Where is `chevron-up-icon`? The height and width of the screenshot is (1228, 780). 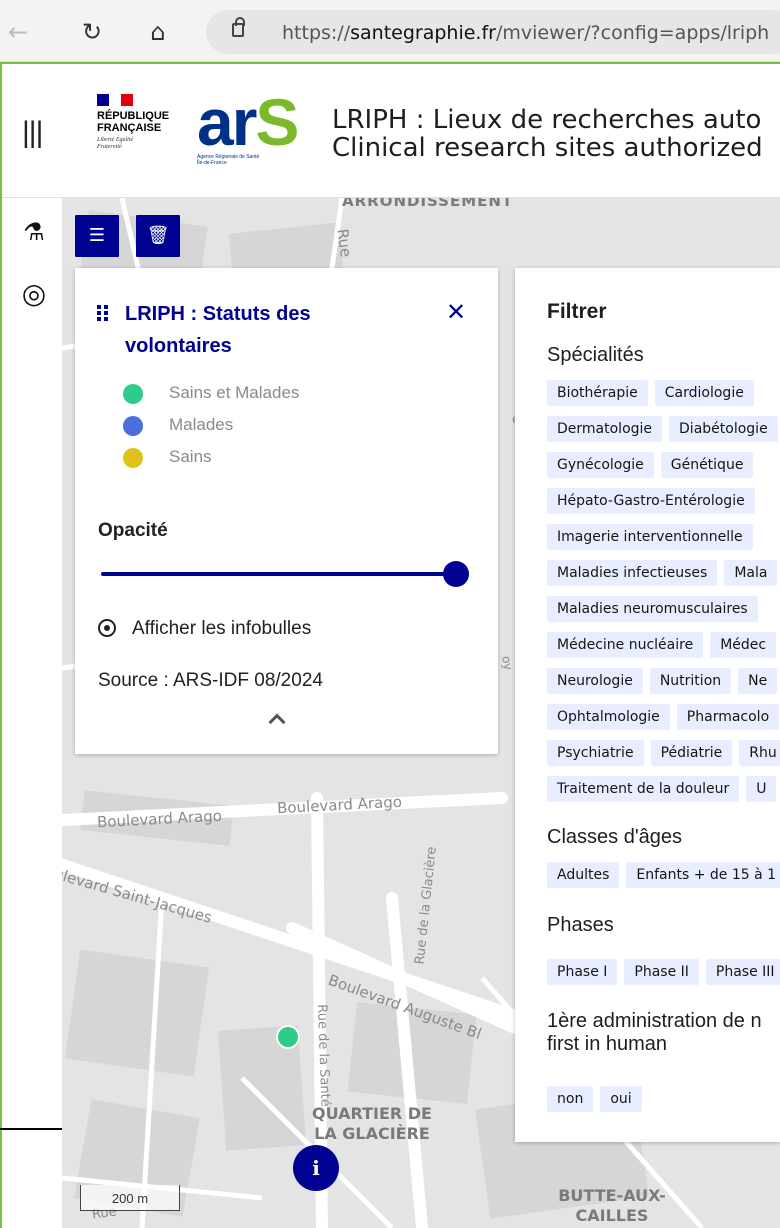
chevron-up-icon is located at coordinates (277, 722).